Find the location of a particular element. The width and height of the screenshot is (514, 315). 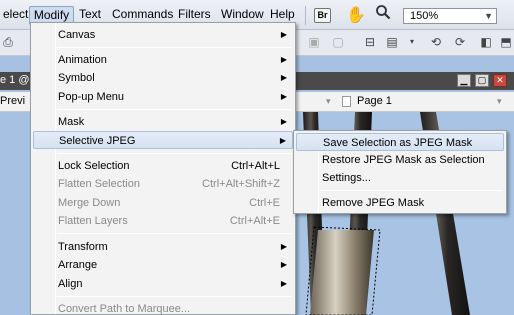

menu-item-mask: Mask ▶ is located at coordinates (163, 122).